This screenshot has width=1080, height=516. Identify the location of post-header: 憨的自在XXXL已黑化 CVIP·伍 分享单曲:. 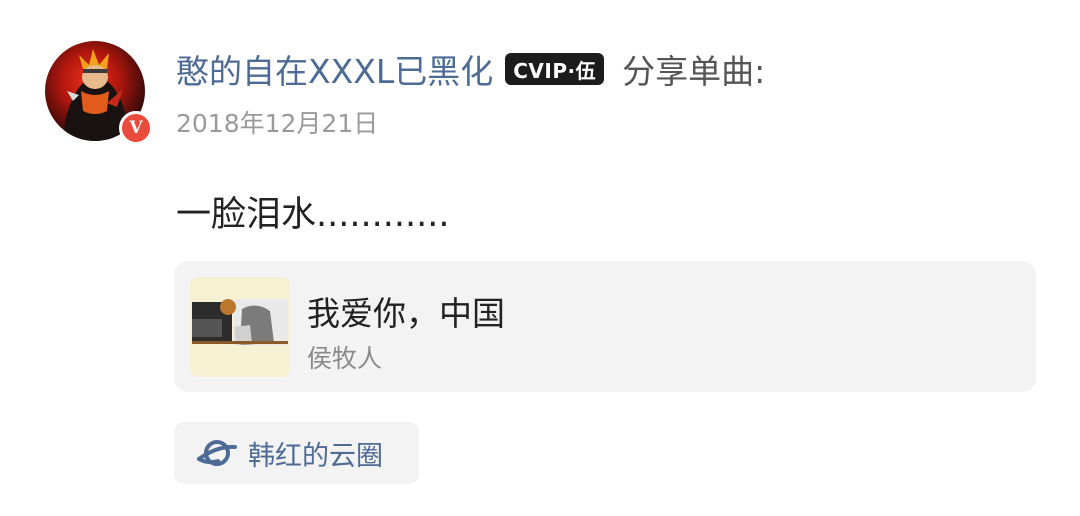
(470, 69).